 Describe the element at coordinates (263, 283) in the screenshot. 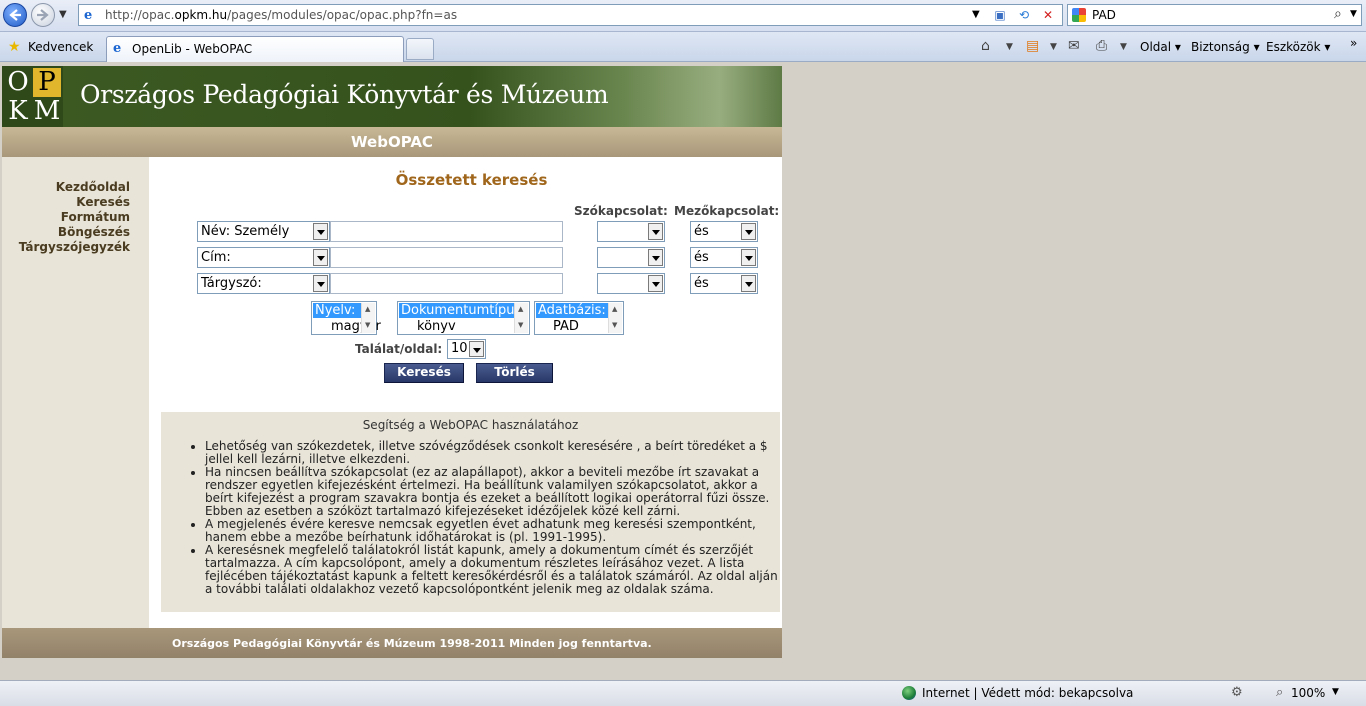

I see `field-select-3: Tárgyszó:` at that location.